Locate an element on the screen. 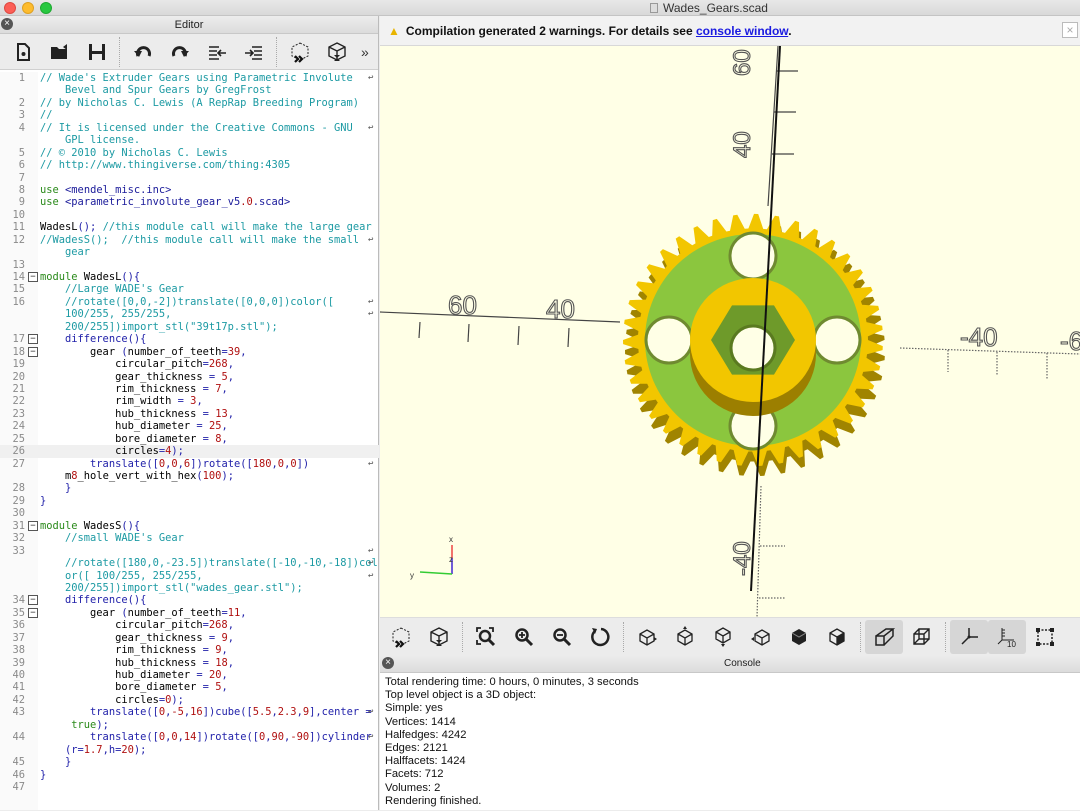  code-line: 21 rim_thickness = 7, is located at coordinates (189, 389).